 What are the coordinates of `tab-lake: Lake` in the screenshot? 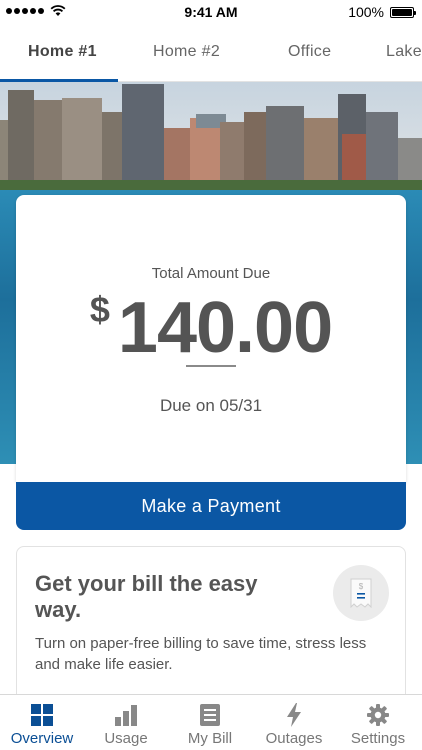 It's located at (404, 52).